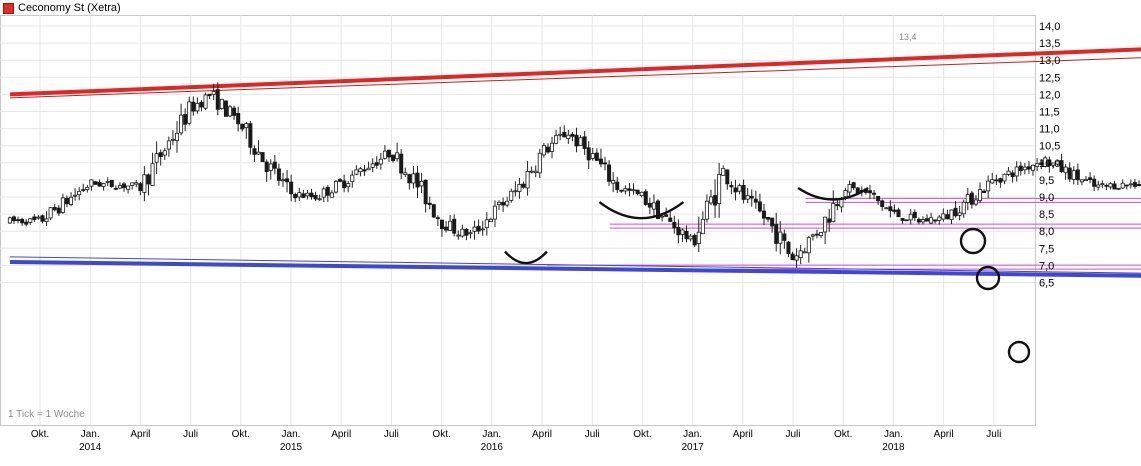  Describe the element at coordinates (1046, 215) in the screenshot. I see `y-tick-label: 8,5` at that location.